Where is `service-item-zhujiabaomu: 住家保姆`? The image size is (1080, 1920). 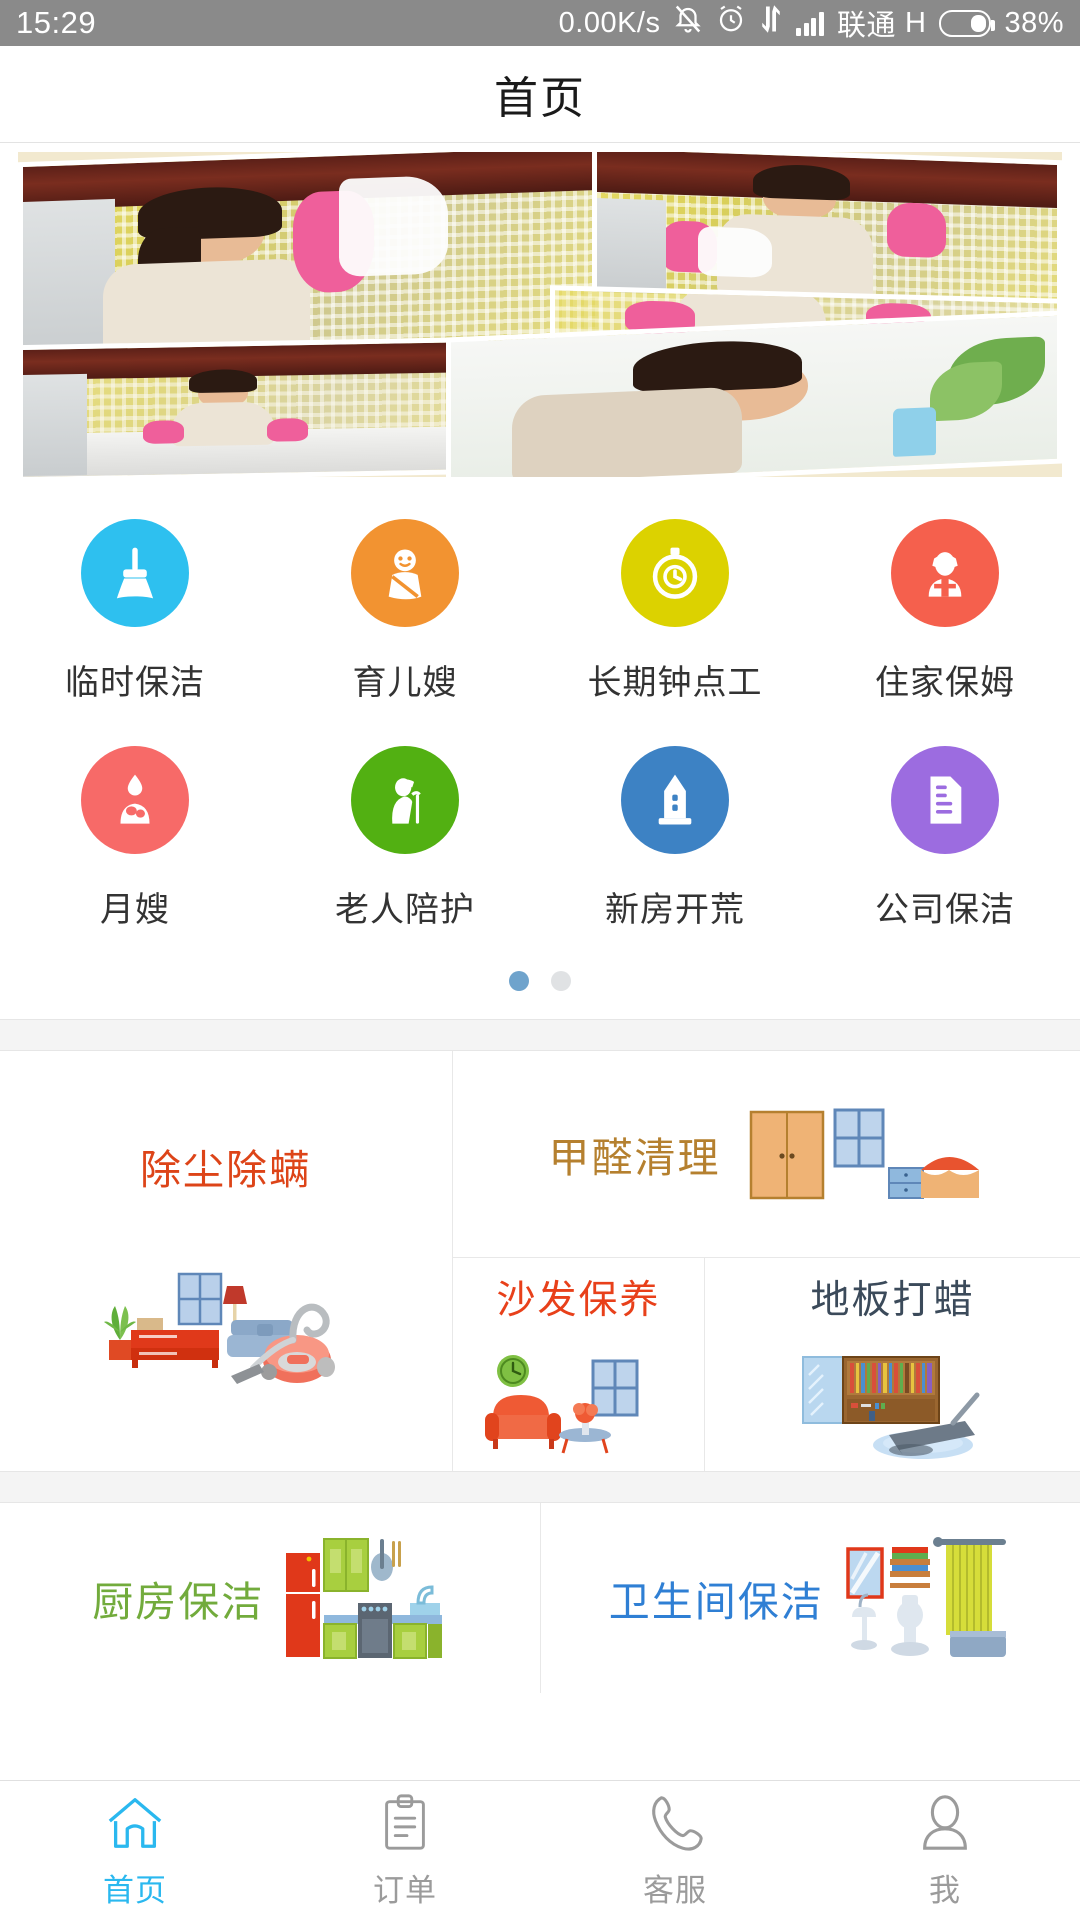 service-item-zhujiabaomu: 住家保姆 is located at coordinates (945, 616).